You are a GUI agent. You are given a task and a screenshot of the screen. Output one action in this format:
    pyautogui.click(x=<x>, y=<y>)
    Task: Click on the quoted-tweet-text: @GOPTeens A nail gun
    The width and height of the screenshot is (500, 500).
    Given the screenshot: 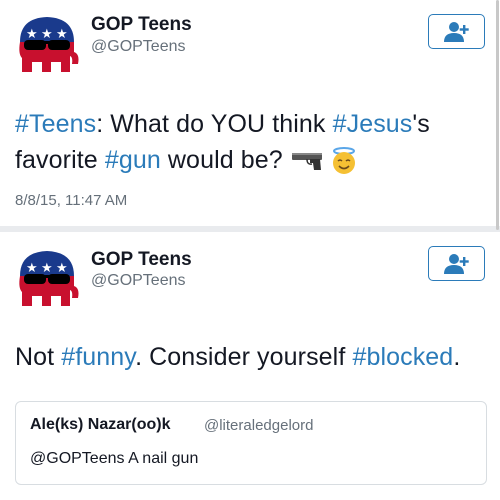 What is the action you would take?
    pyautogui.click(x=114, y=458)
    